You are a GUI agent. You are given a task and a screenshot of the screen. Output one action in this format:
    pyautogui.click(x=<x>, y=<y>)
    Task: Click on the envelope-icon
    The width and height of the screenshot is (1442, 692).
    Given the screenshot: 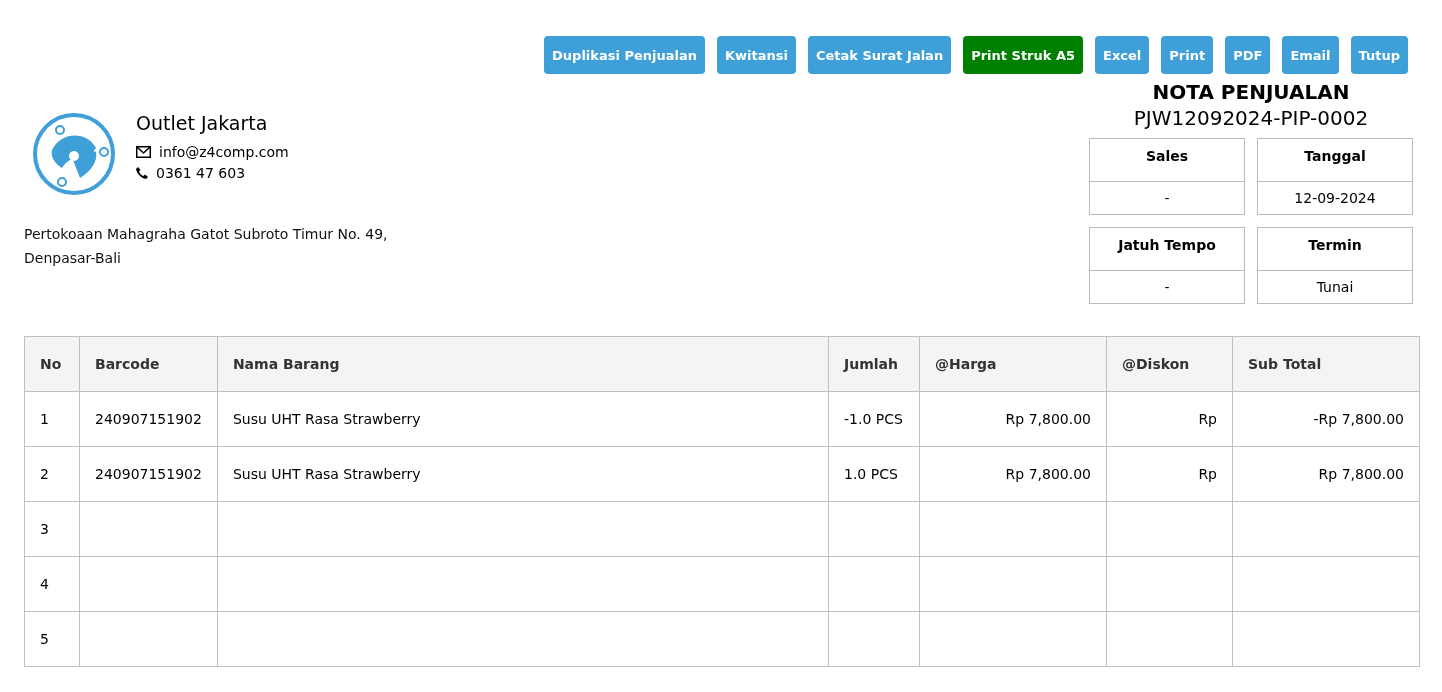 What is the action you would take?
    pyautogui.click(x=143, y=152)
    